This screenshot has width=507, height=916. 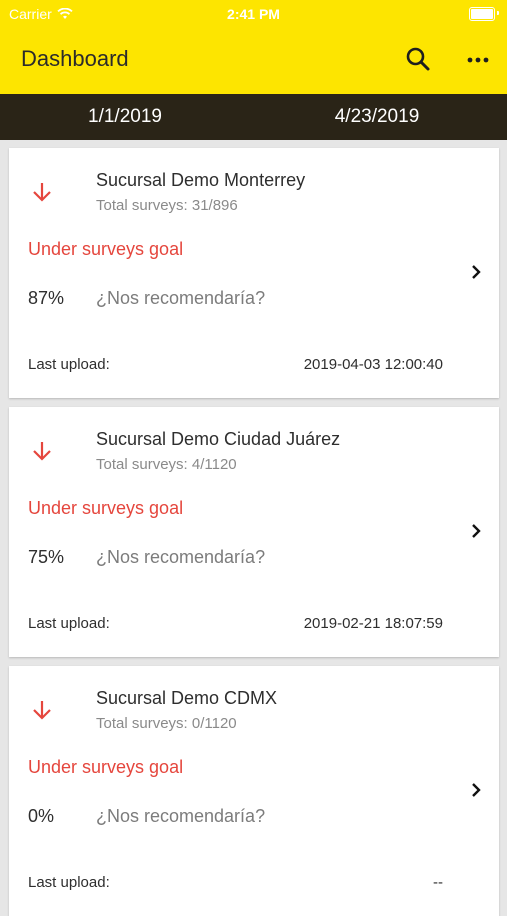 I want to click on branch-name: Sucursal Demo CDMX, so click(x=187, y=698).